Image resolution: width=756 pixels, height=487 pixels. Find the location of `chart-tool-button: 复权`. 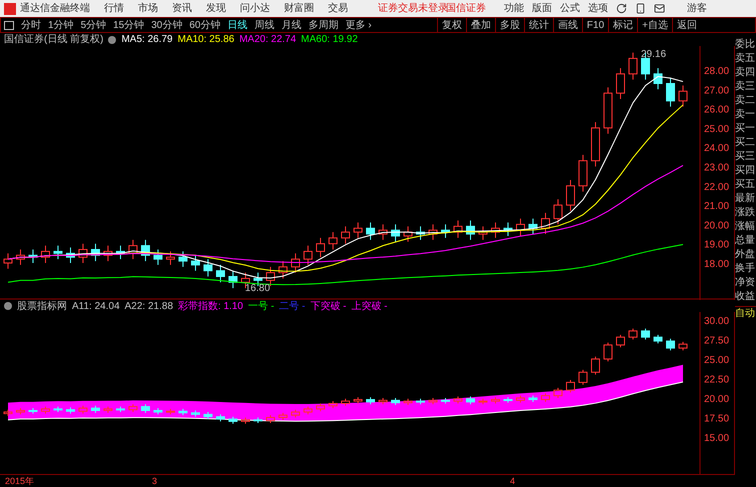

chart-tool-button: 复权 is located at coordinates (451, 25).